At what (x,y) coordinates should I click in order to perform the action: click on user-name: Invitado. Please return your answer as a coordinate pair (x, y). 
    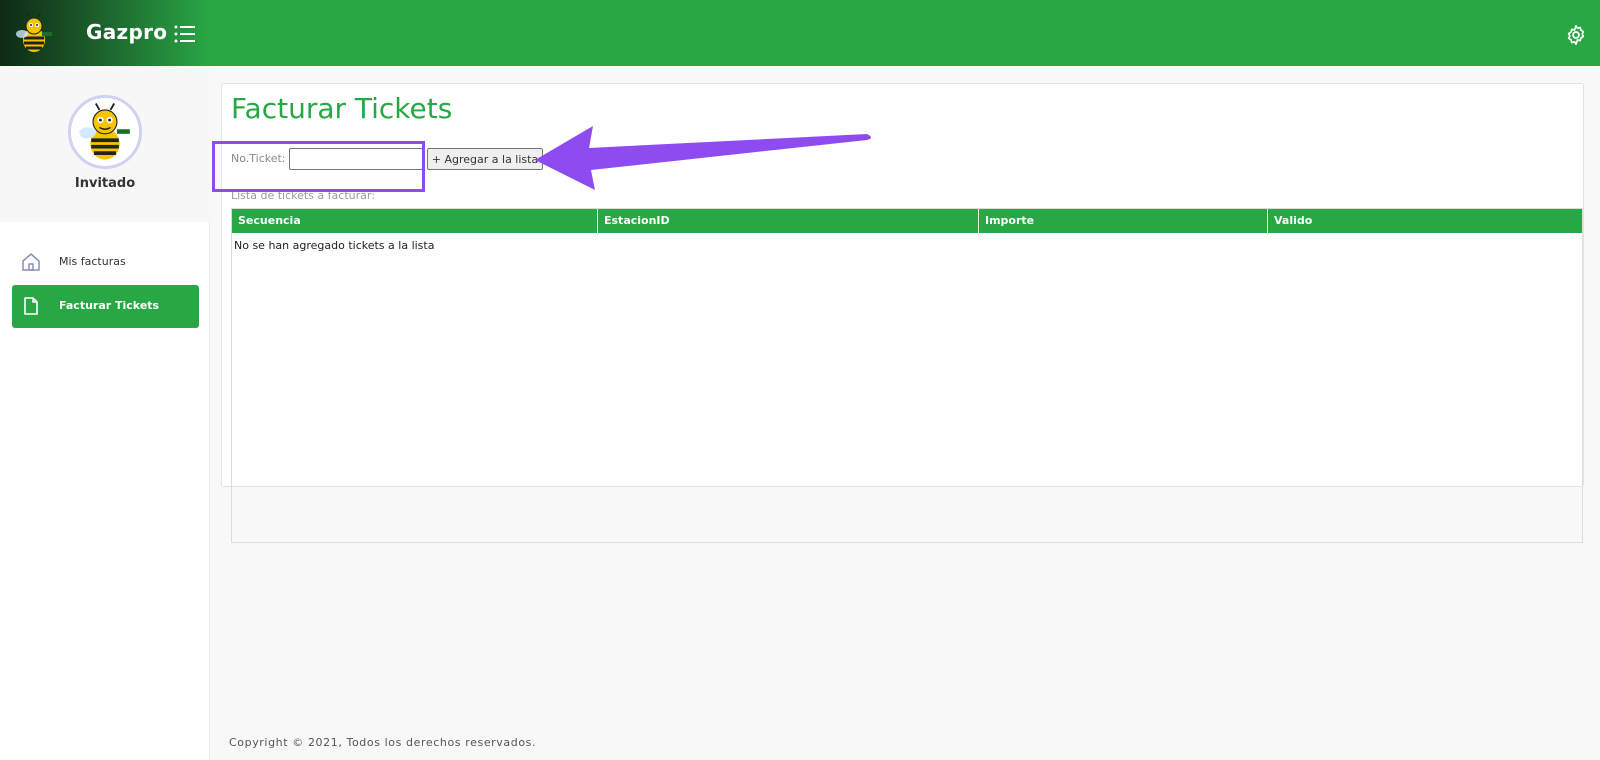
    Looking at the image, I should click on (105, 183).